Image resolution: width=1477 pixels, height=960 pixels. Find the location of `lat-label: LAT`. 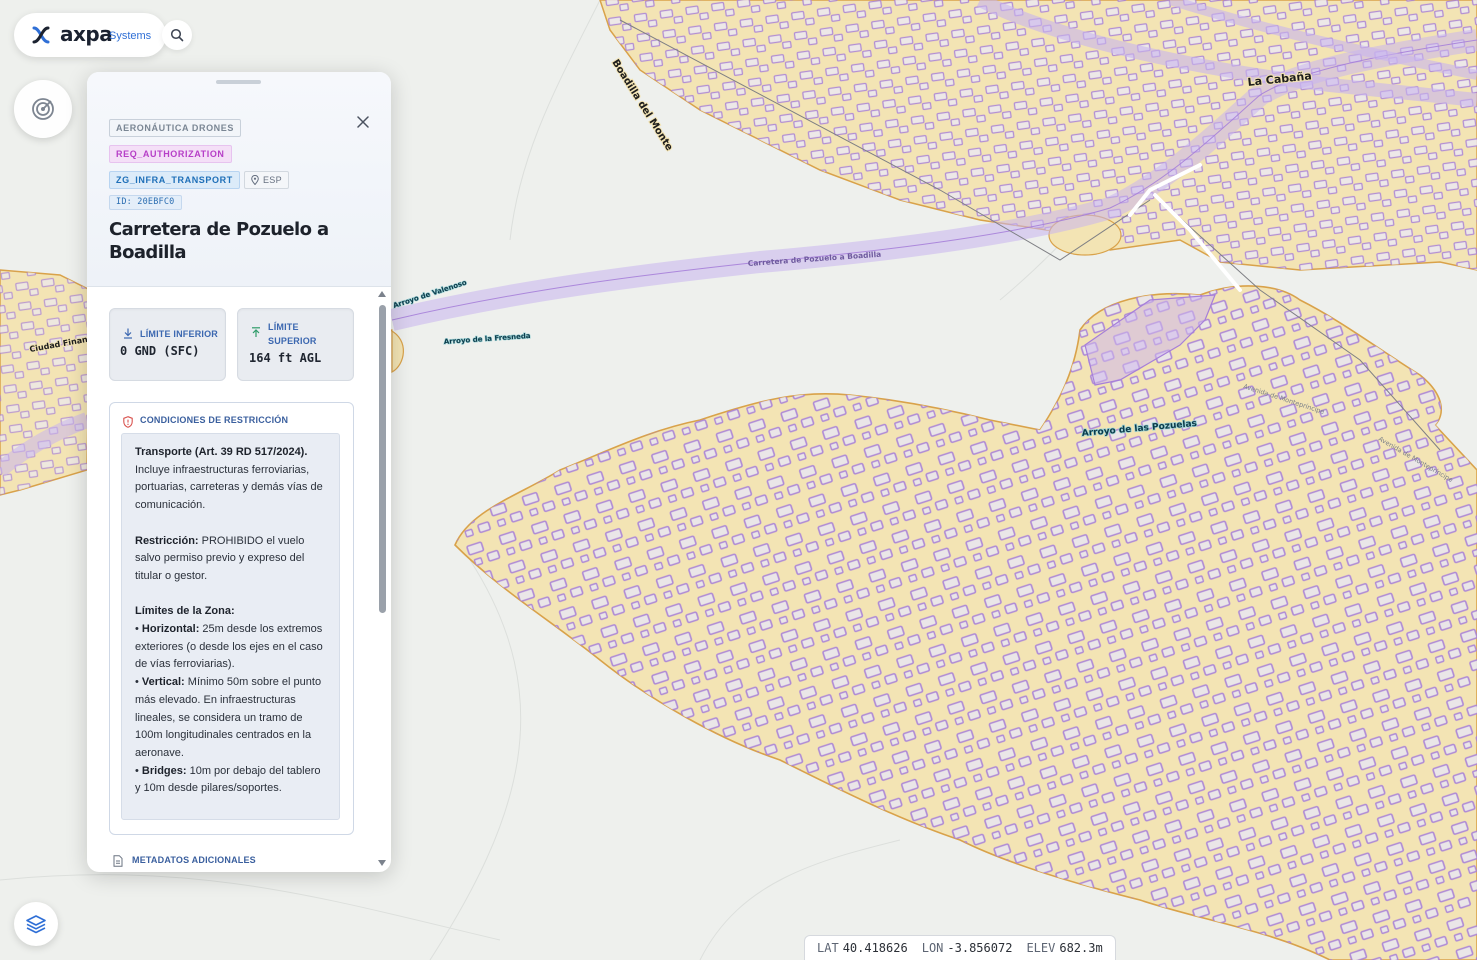

lat-label: LAT is located at coordinates (828, 948).